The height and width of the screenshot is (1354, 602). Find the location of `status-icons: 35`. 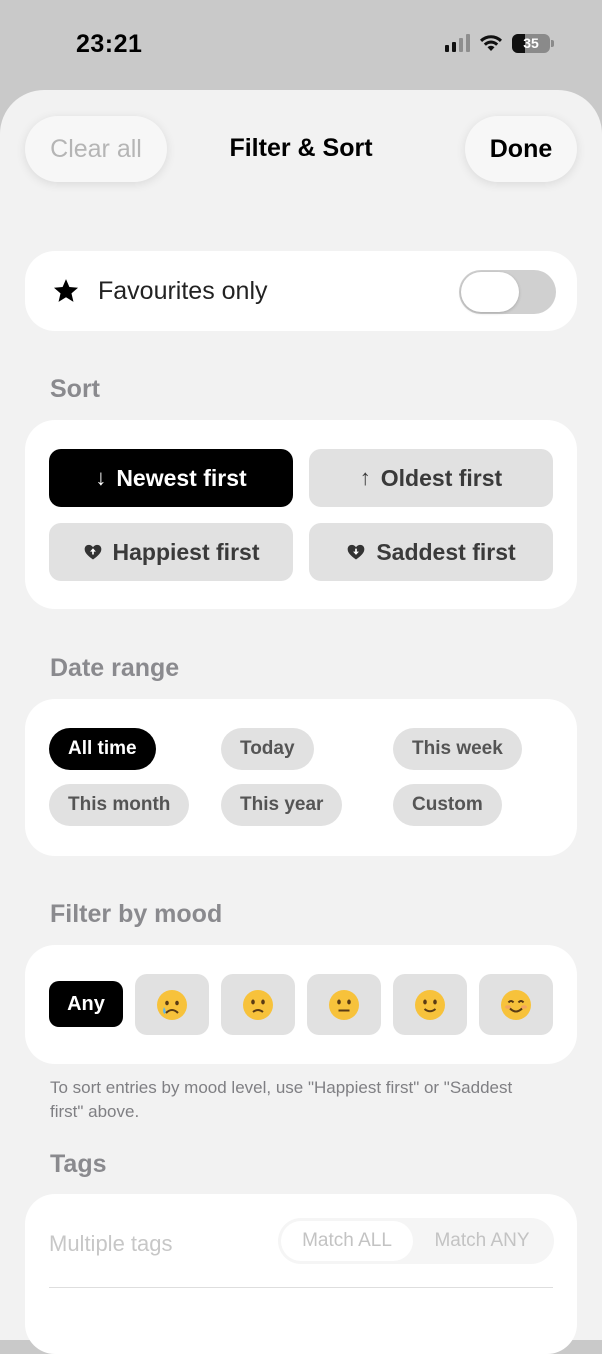

status-icons: 35 is located at coordinates (499, 43).